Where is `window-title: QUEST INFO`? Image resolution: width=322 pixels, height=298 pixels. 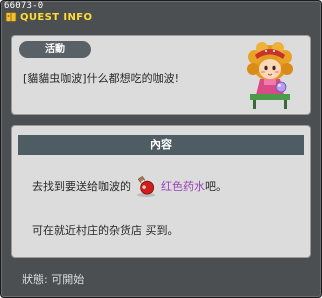 window-title: QUEST INFO is located at coordinates (56, 17).